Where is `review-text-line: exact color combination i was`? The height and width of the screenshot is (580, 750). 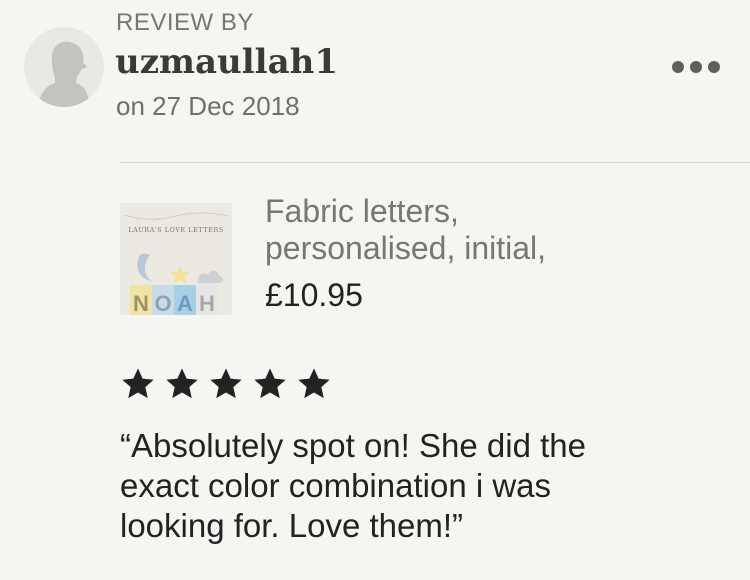
review-text-line: exact color combination i was is located at coordinates (336, 485).